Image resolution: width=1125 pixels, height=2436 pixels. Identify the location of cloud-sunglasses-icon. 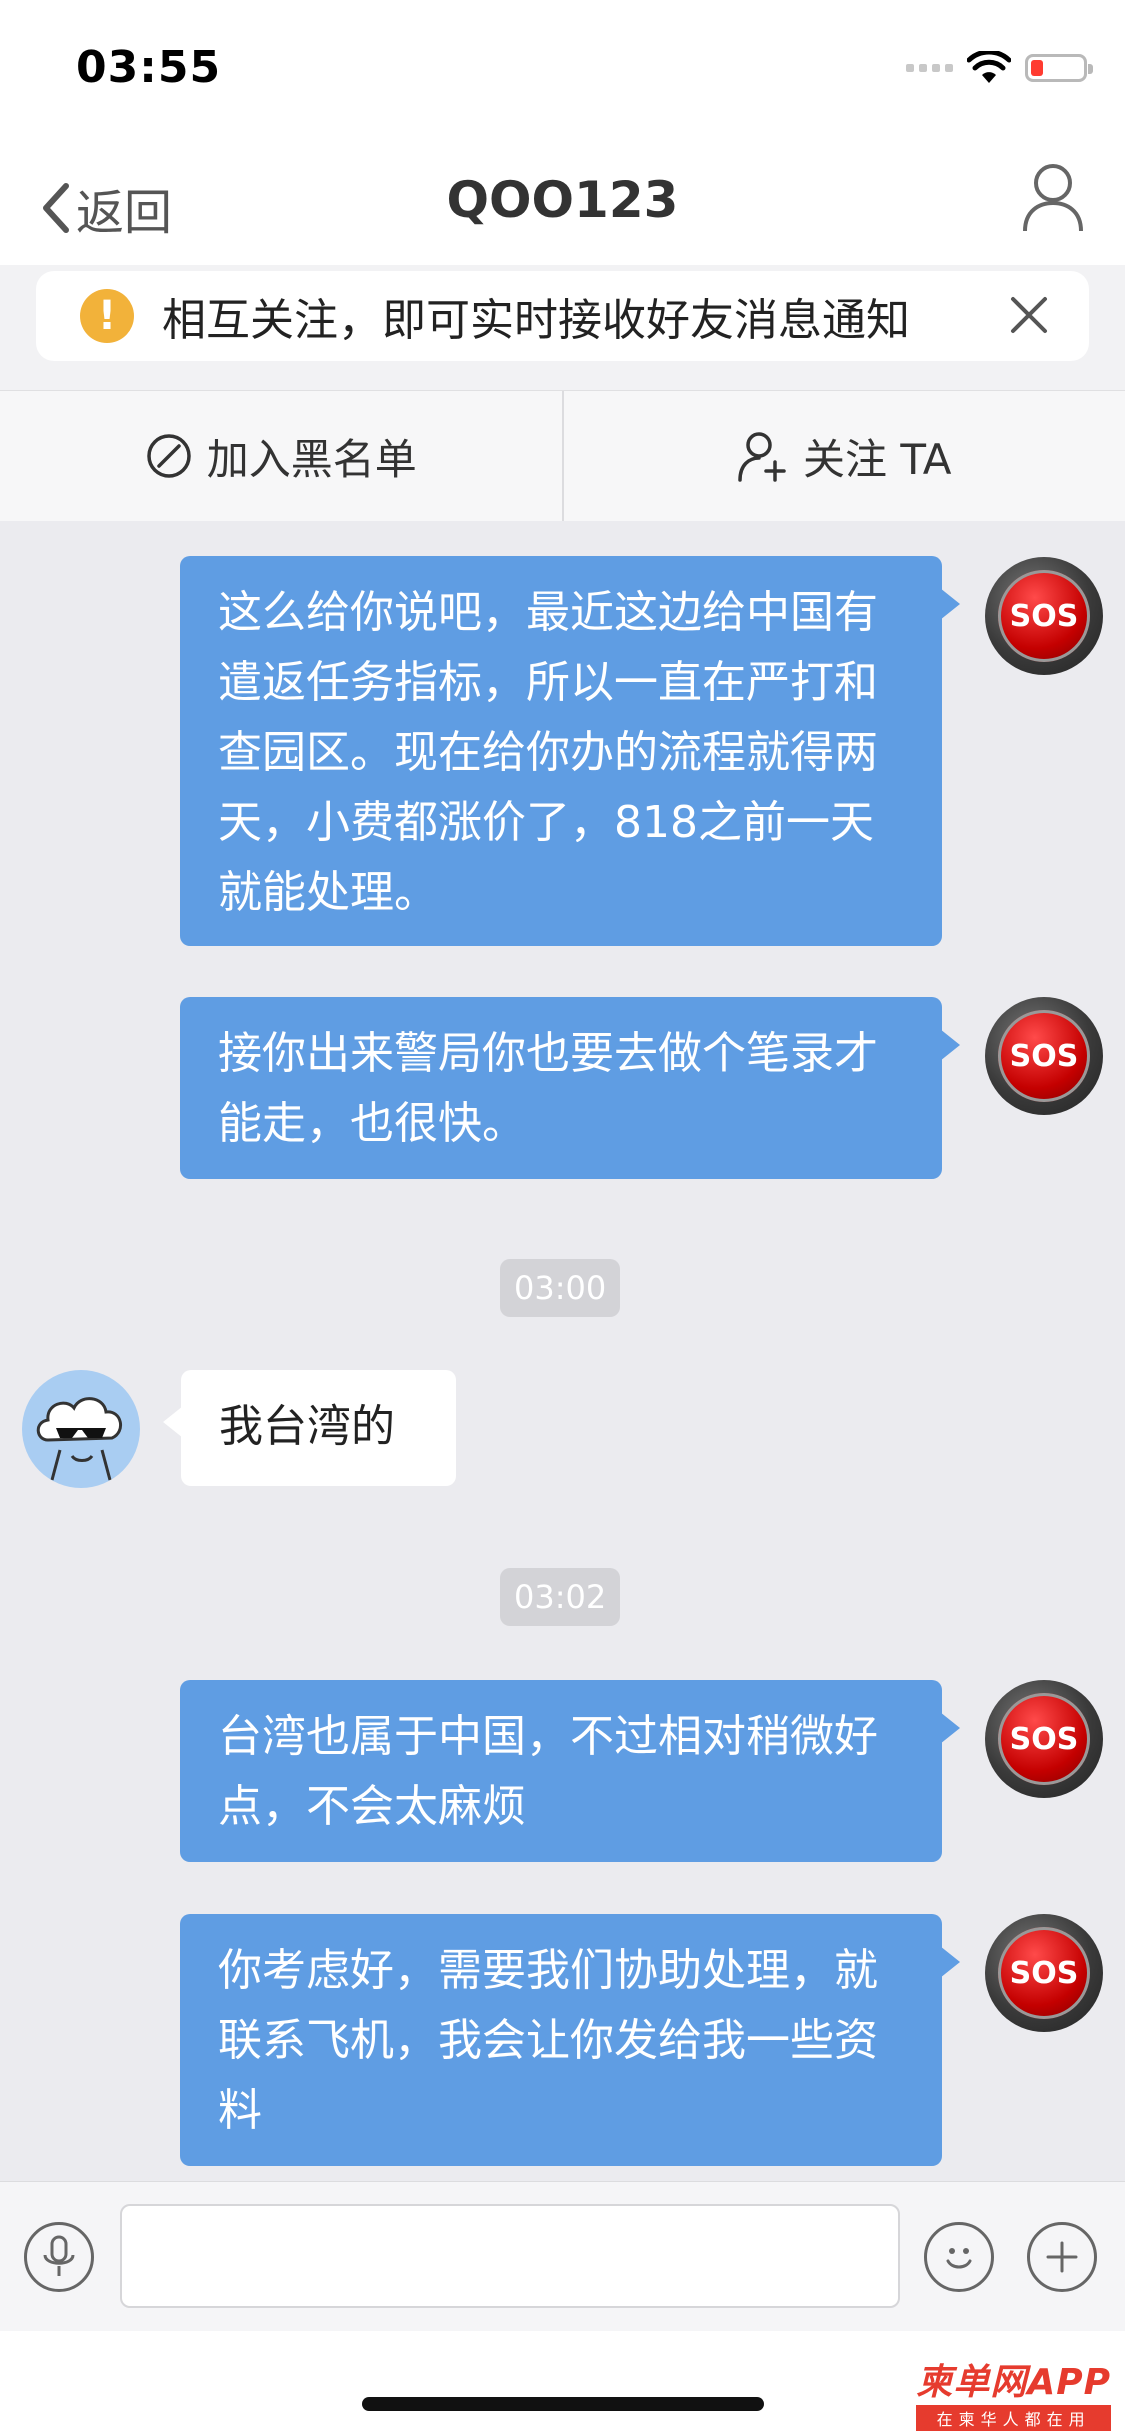
(79, 1439).